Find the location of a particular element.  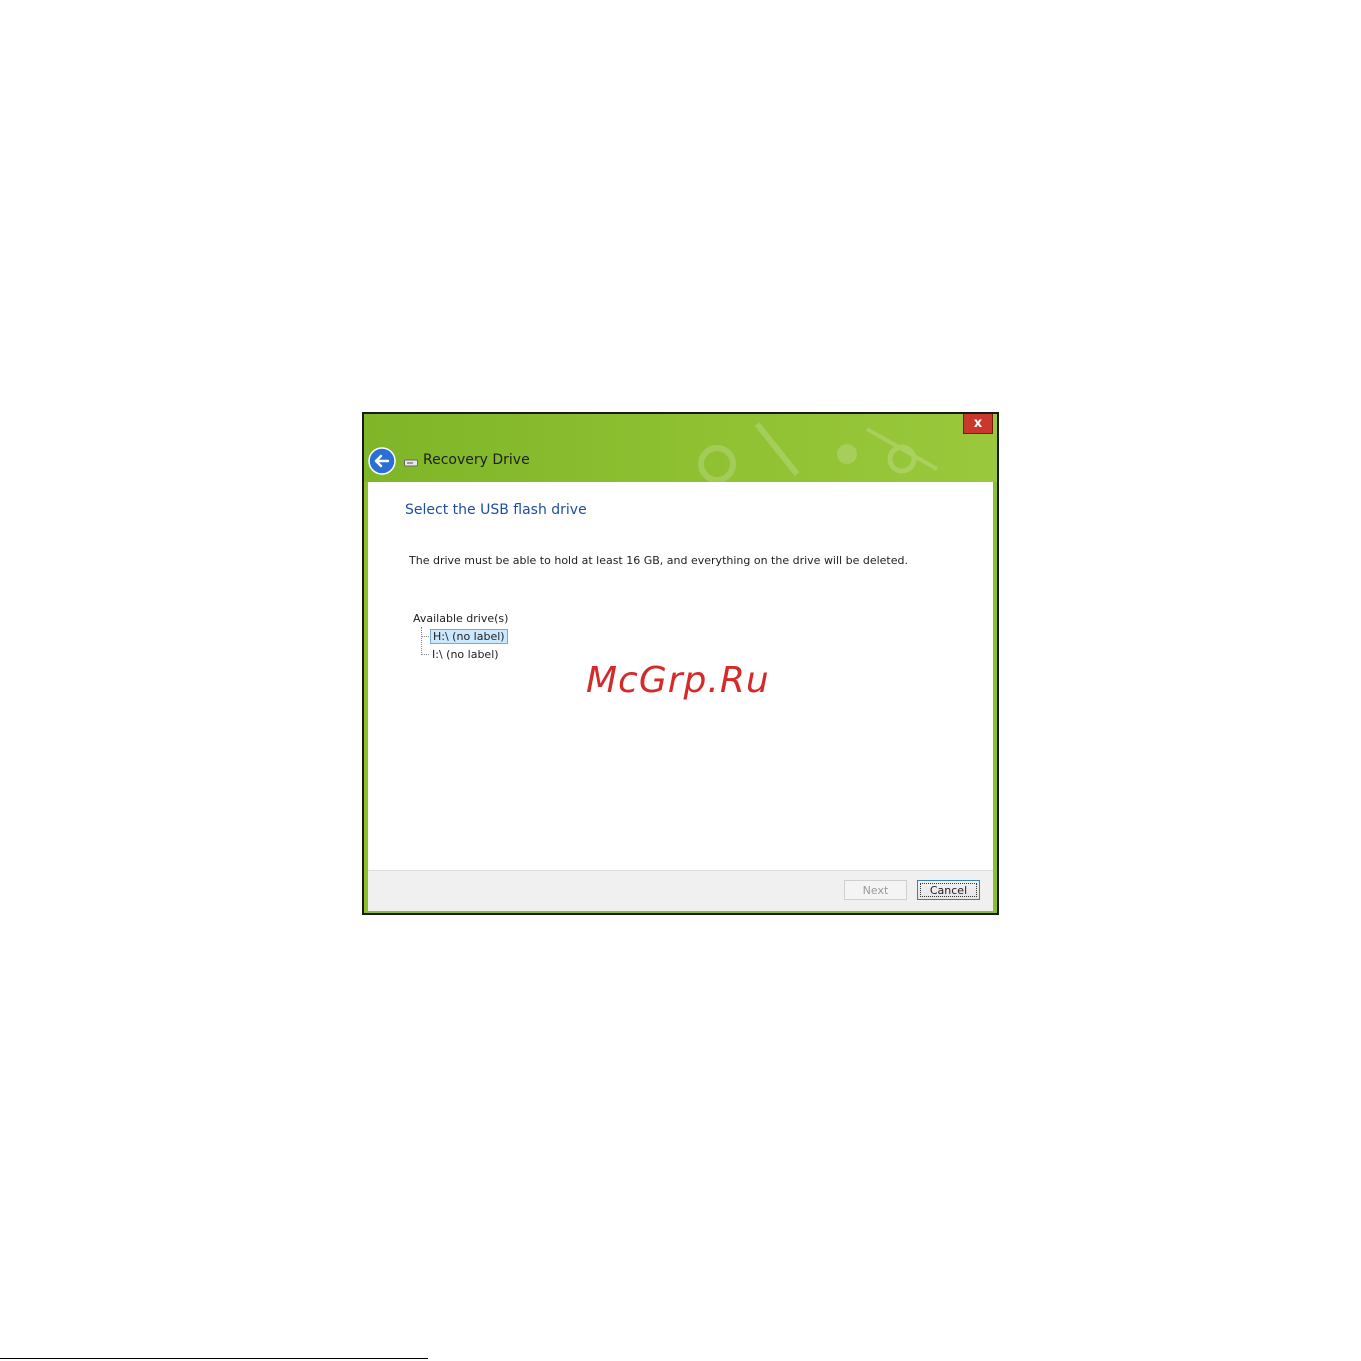

button-bar: Next Cancel is located at coordinates (680, 890).